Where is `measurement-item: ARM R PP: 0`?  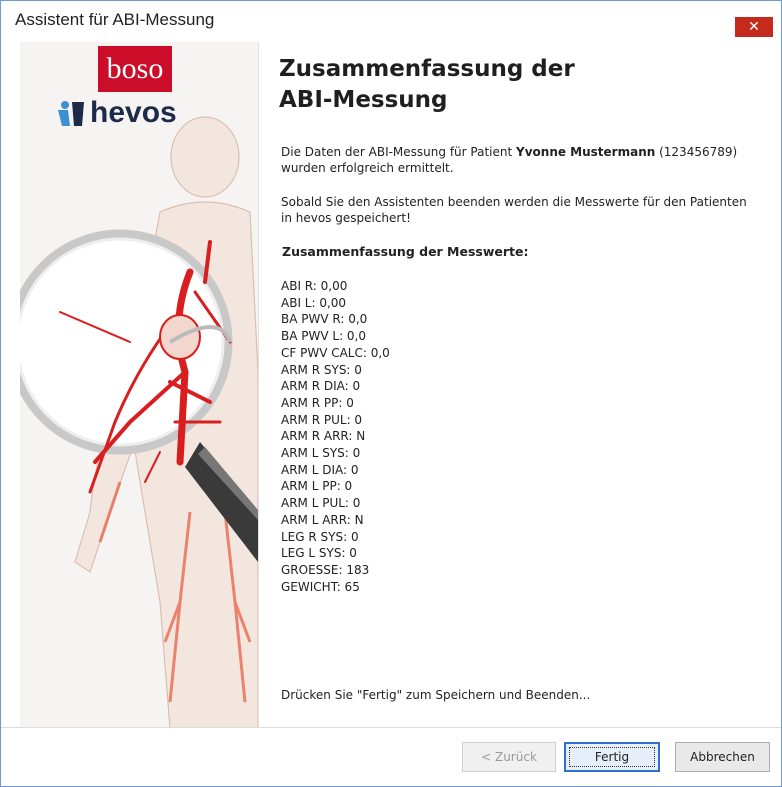 measurement-item: ARM R PP: 0 is located at coordinates (317, 402).